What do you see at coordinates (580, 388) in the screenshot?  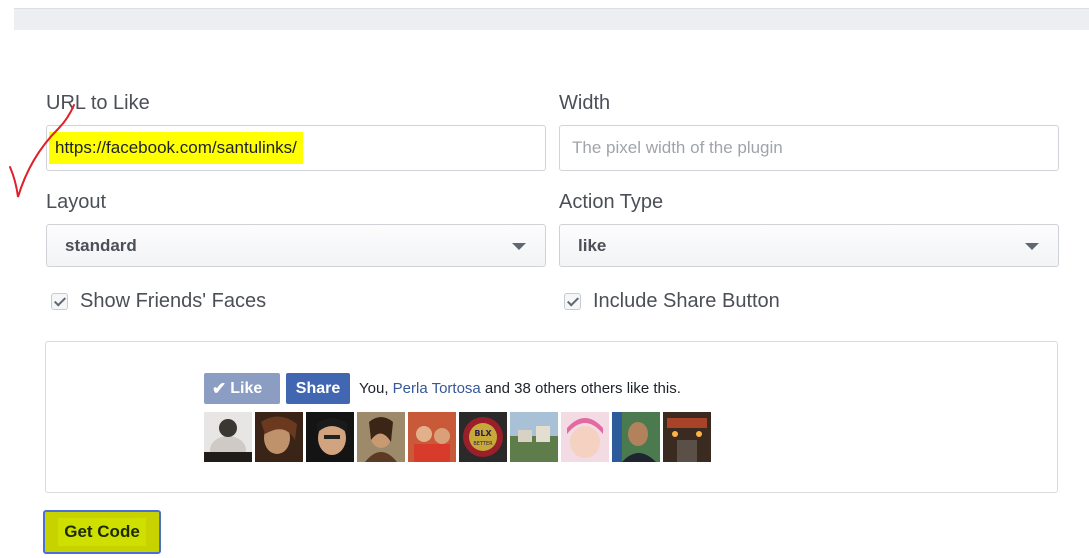 I see `social-suffix: and 38 others others like this.` at bounding box center [580, 388].